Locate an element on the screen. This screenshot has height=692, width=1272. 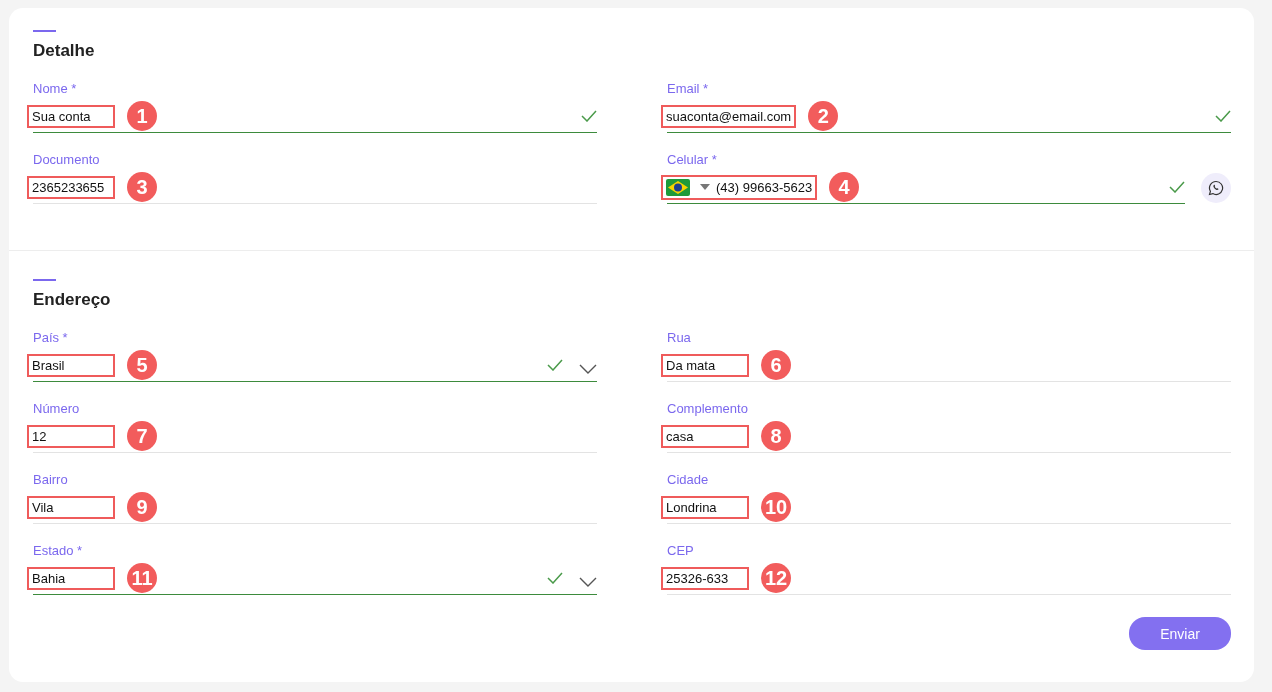
number-badge: 7 is located at coordinates (142, 436).